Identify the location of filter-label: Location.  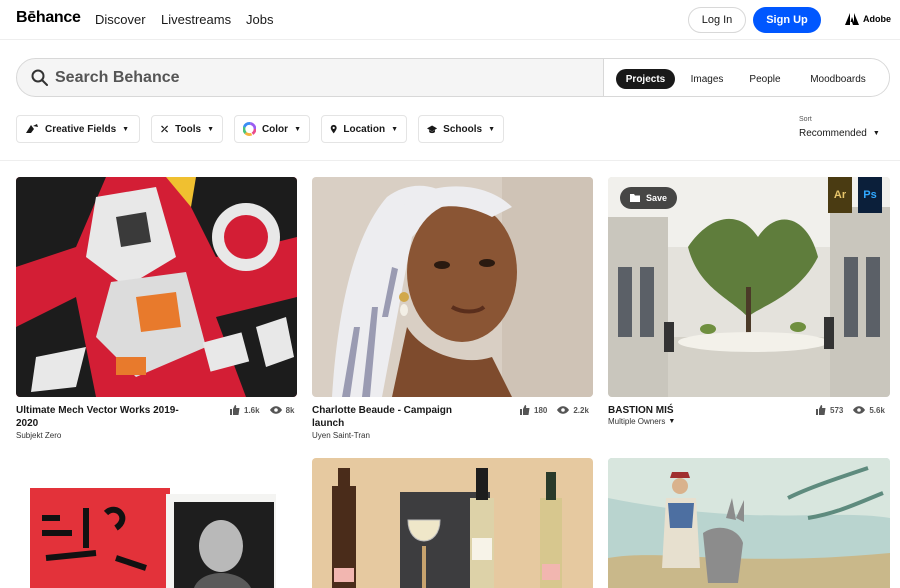
(364, 129).